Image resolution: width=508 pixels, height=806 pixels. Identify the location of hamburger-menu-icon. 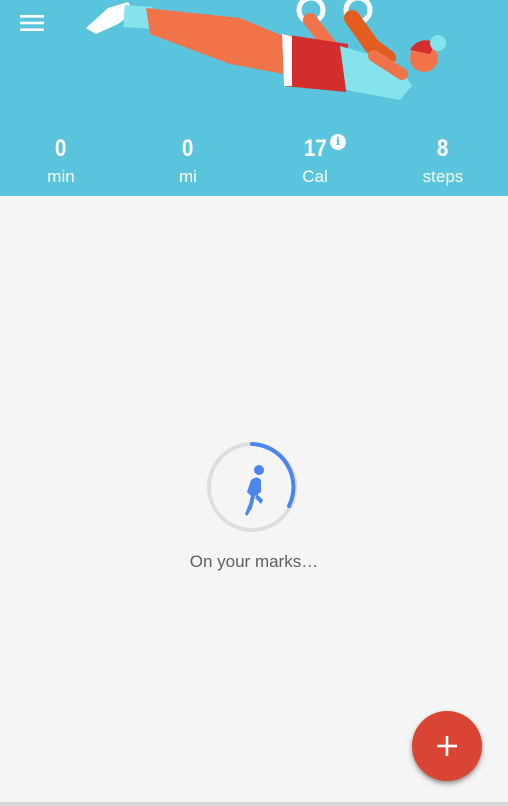
(32, 23).